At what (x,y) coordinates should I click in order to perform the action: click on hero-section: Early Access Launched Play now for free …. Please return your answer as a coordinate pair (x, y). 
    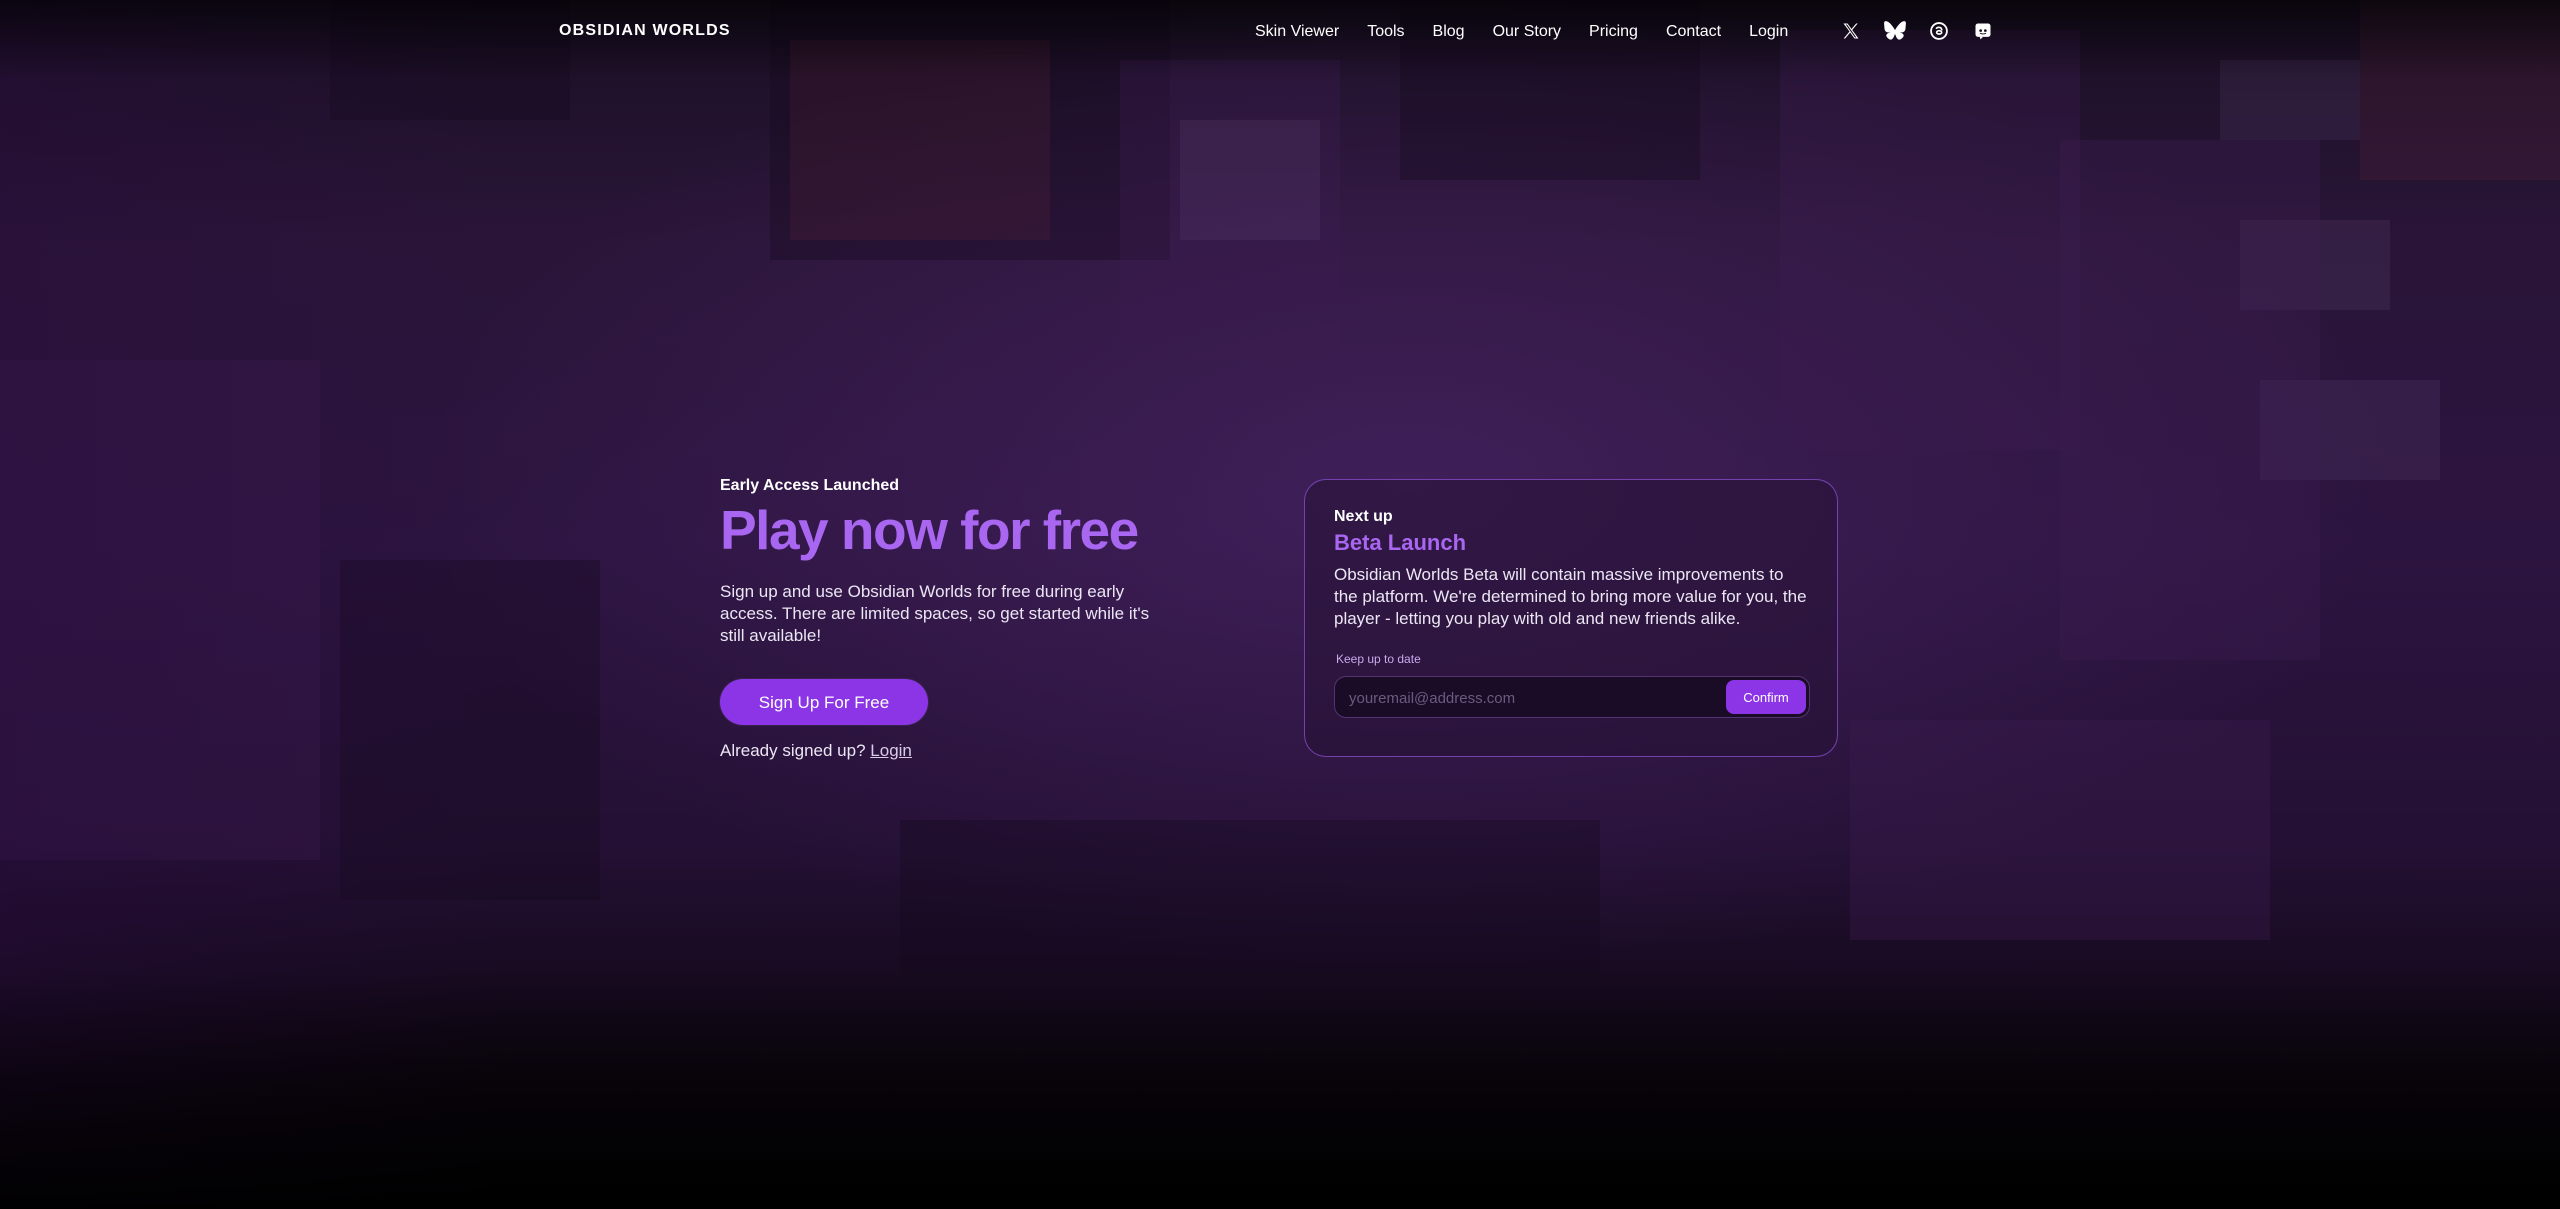
    Looking at the image, I should click on (940, 619).